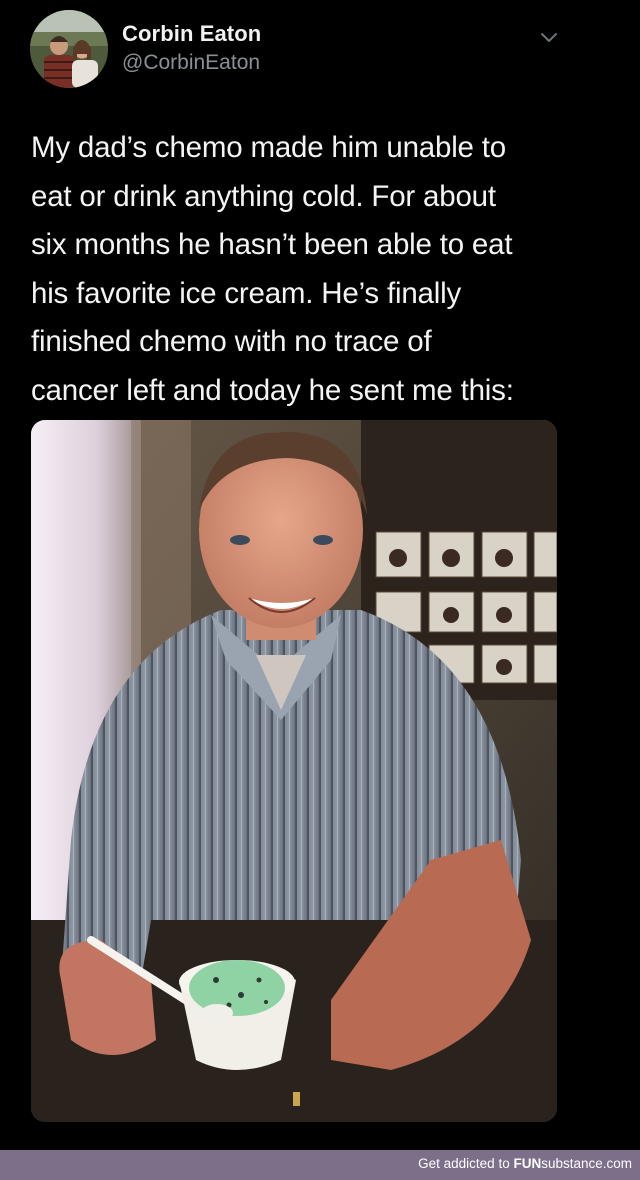 The height and width of the screenshot is (1180, 640). What do you see at coordinates (466, 1163) in the screenshot?
I see `watermark-prefix: Get addicted to` at bounding box center [466, 1163].